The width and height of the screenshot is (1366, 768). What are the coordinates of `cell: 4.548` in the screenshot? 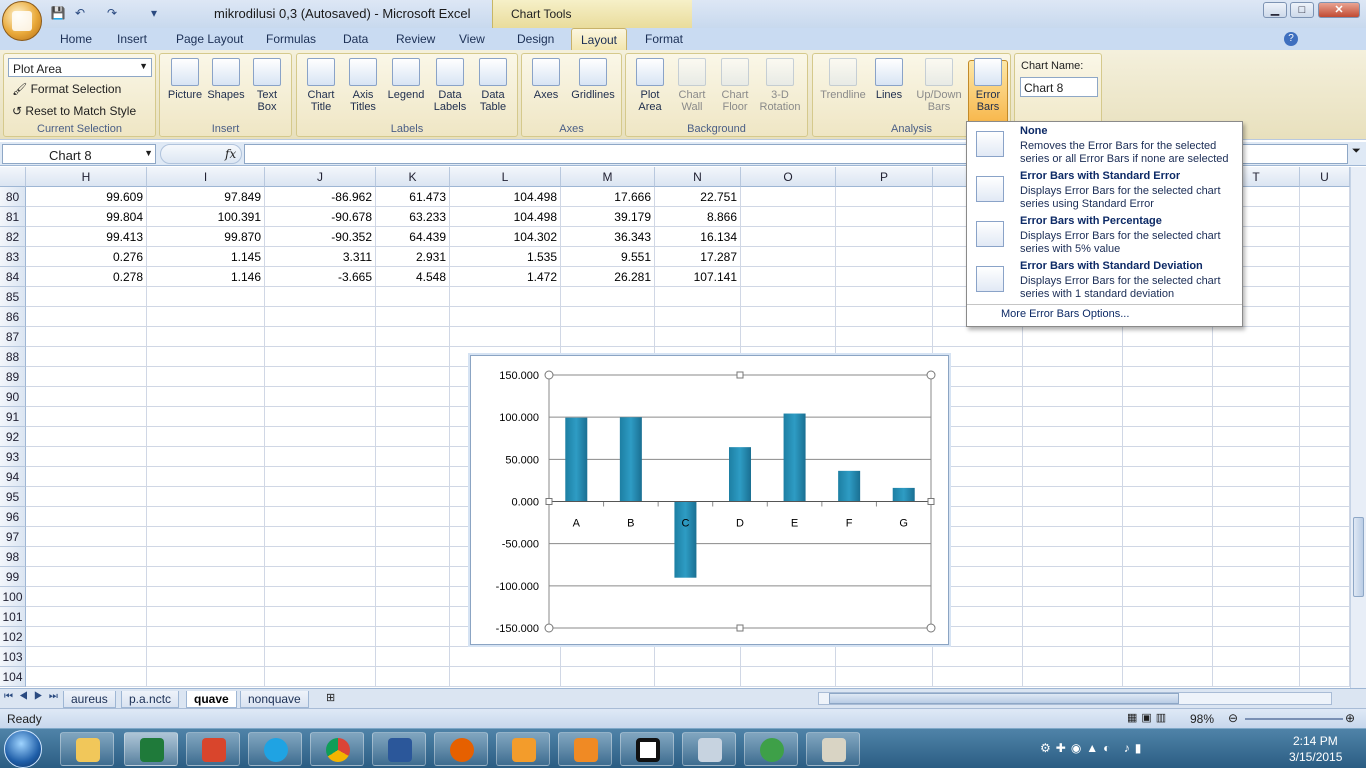 It's located at (413, 277).